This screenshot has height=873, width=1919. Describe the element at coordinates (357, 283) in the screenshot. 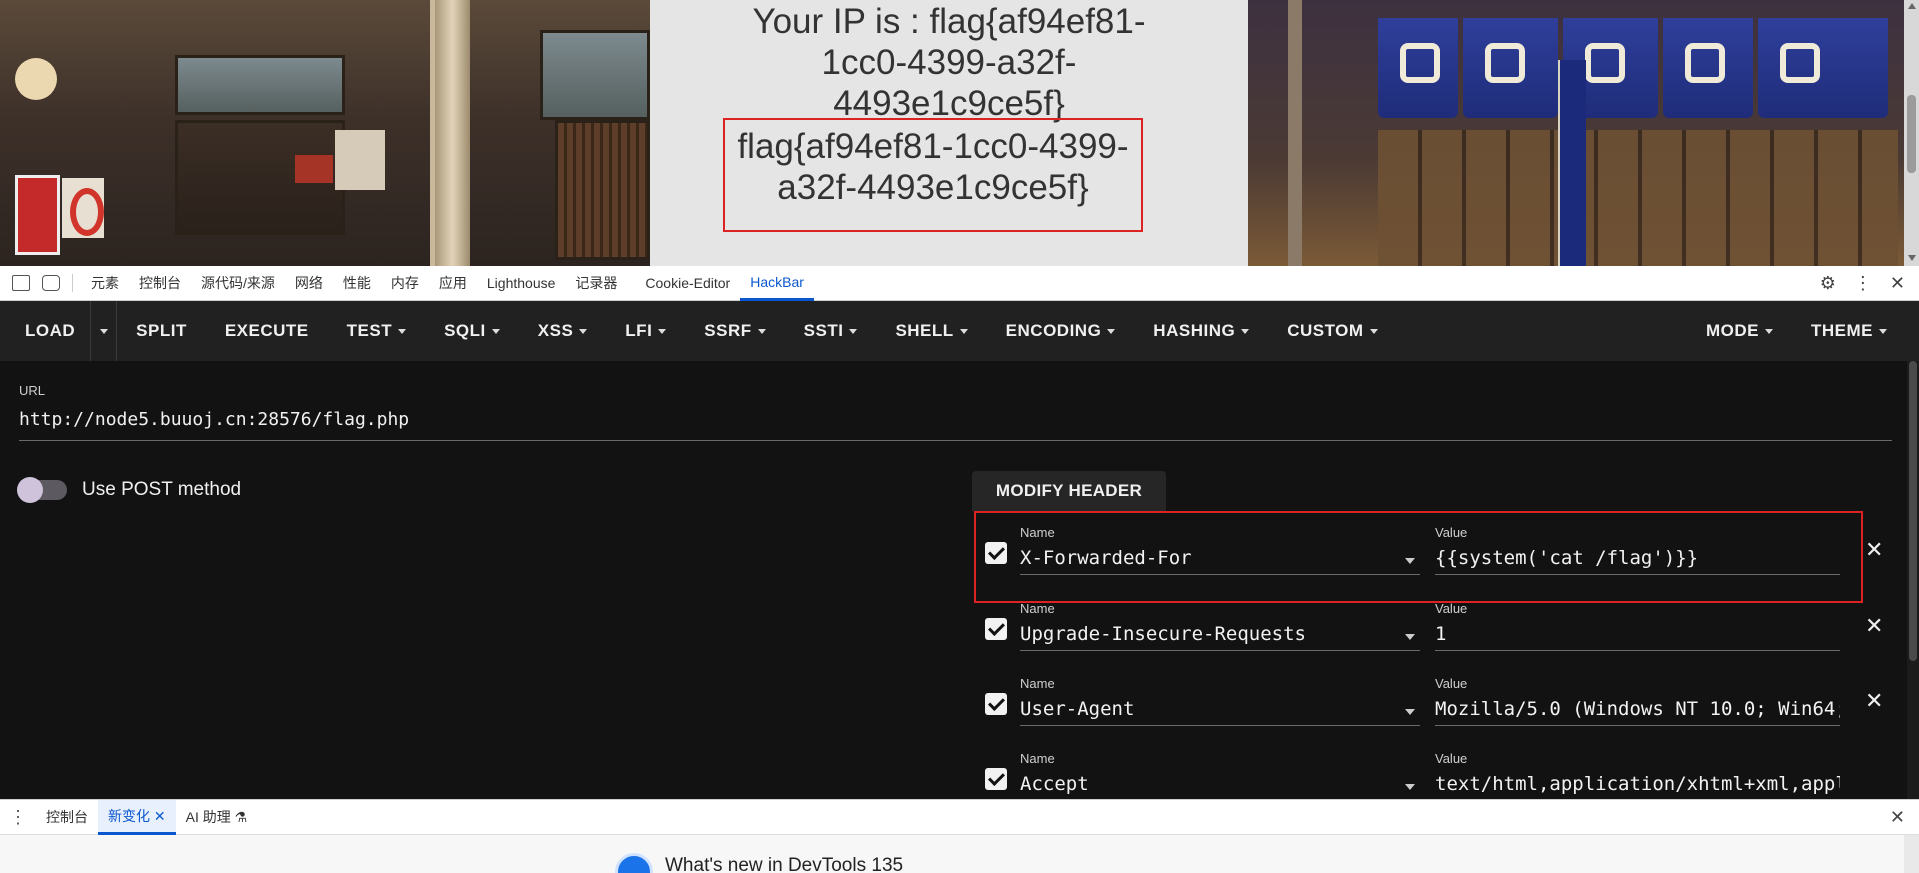

I see `tab-performance: 性能` at that location.